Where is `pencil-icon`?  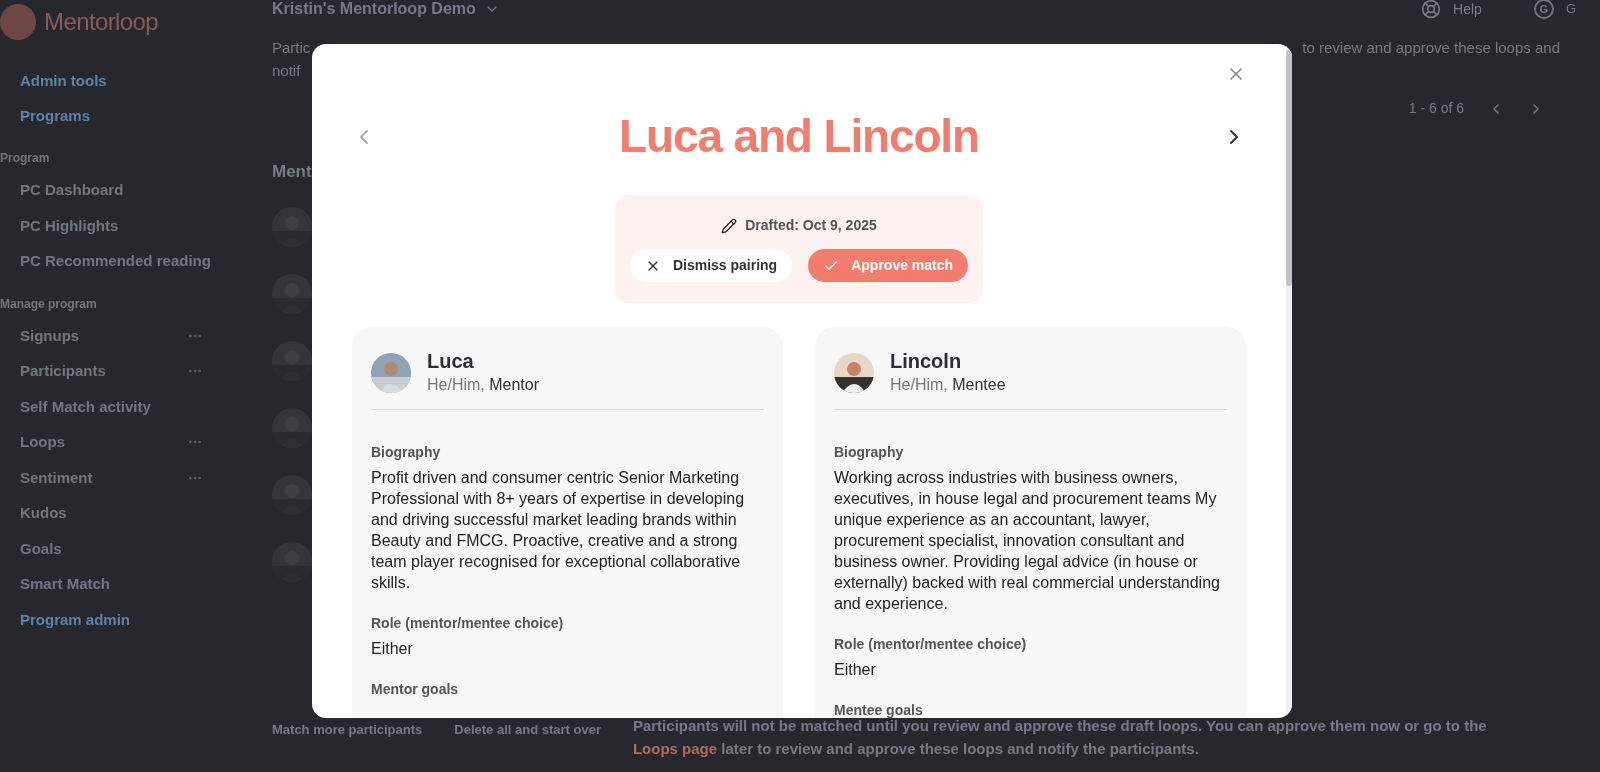
pencil-icon is located at coordinates (729, 225).